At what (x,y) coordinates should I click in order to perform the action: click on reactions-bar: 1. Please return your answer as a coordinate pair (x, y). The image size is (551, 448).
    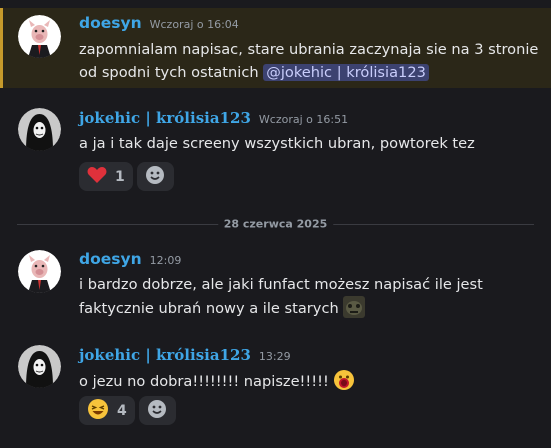
    Looking at the image, I should click on (126, 176).